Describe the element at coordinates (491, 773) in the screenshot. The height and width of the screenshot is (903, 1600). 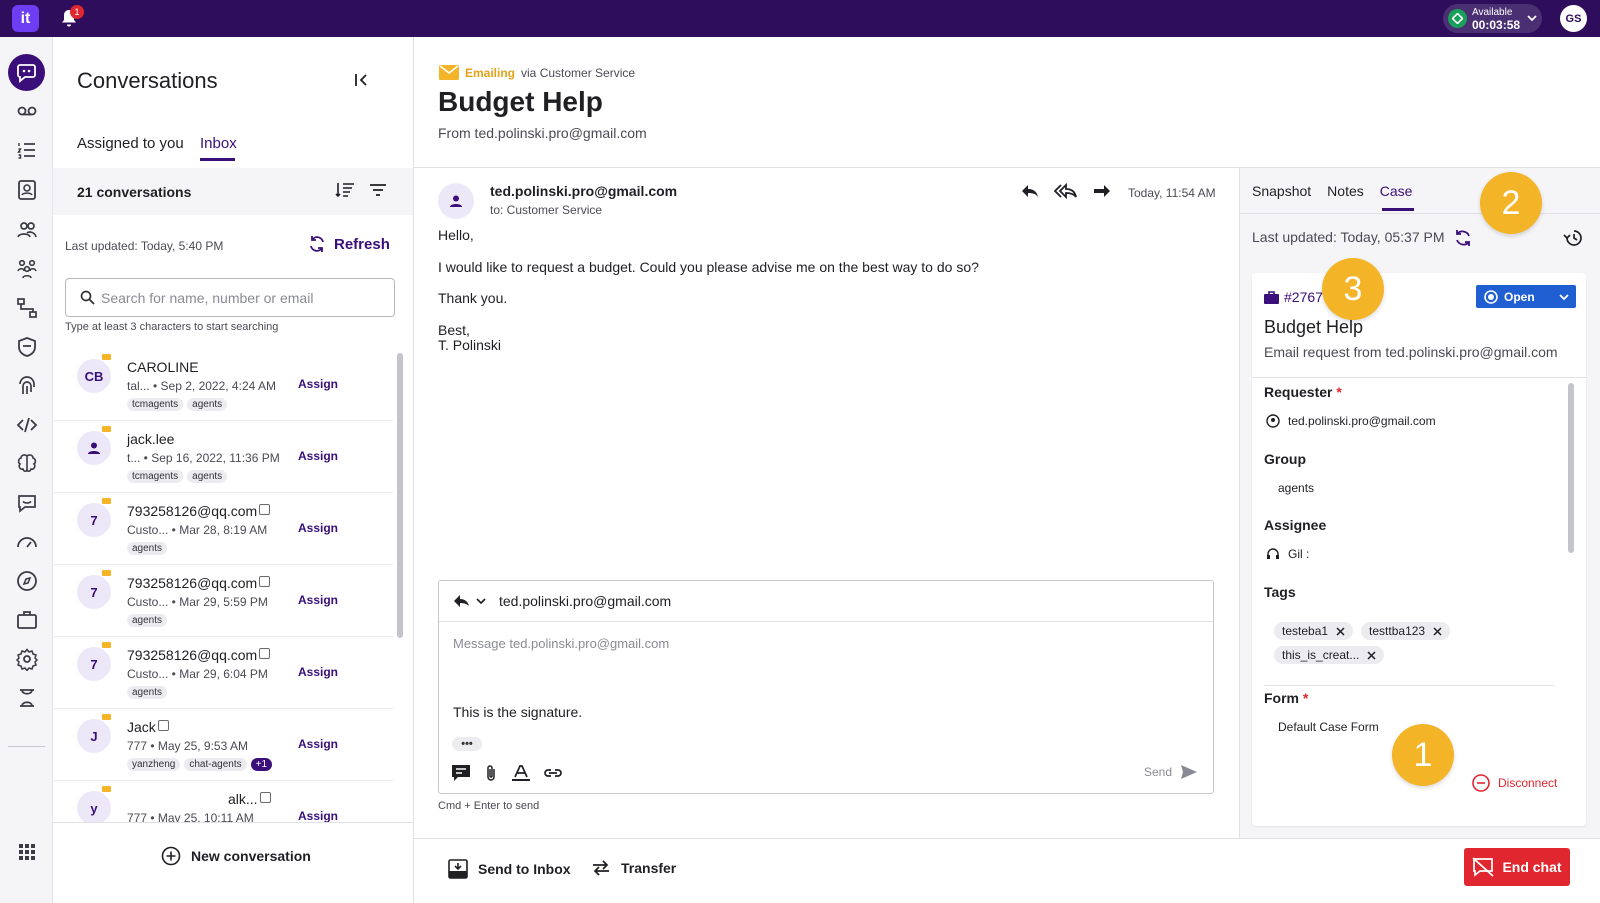
I see `attachment-icon` at that location.